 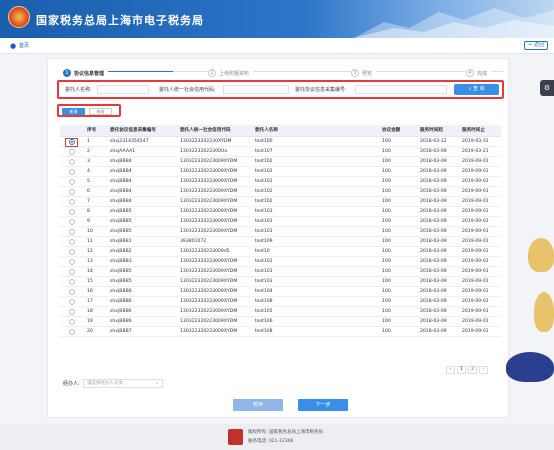 What do you see at coordinates (547, 88) in the screenshot?
I see `side-tool-widget: ⚙` at bounding box center [547, 88].